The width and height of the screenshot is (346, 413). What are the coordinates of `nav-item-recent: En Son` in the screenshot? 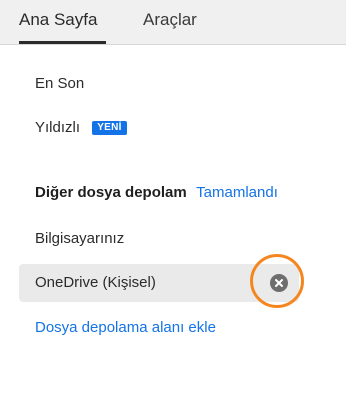 It's located at (59, 84).